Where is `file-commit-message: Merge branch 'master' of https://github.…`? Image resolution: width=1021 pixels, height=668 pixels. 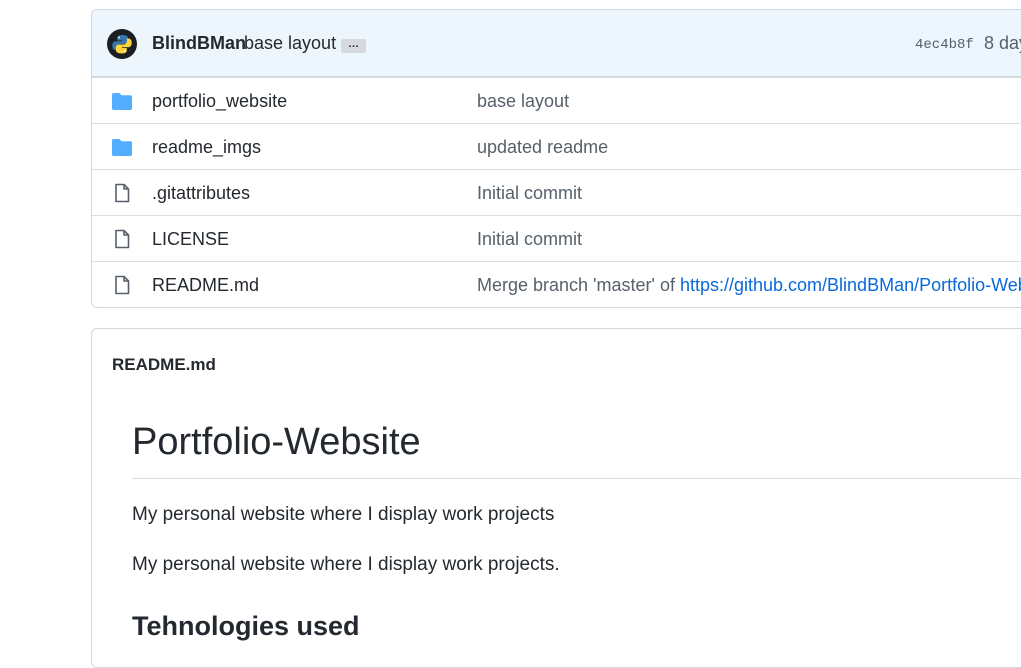
file-commit-message: Merge branch 'master' of https://github.… is located at coordinates (749, 285).